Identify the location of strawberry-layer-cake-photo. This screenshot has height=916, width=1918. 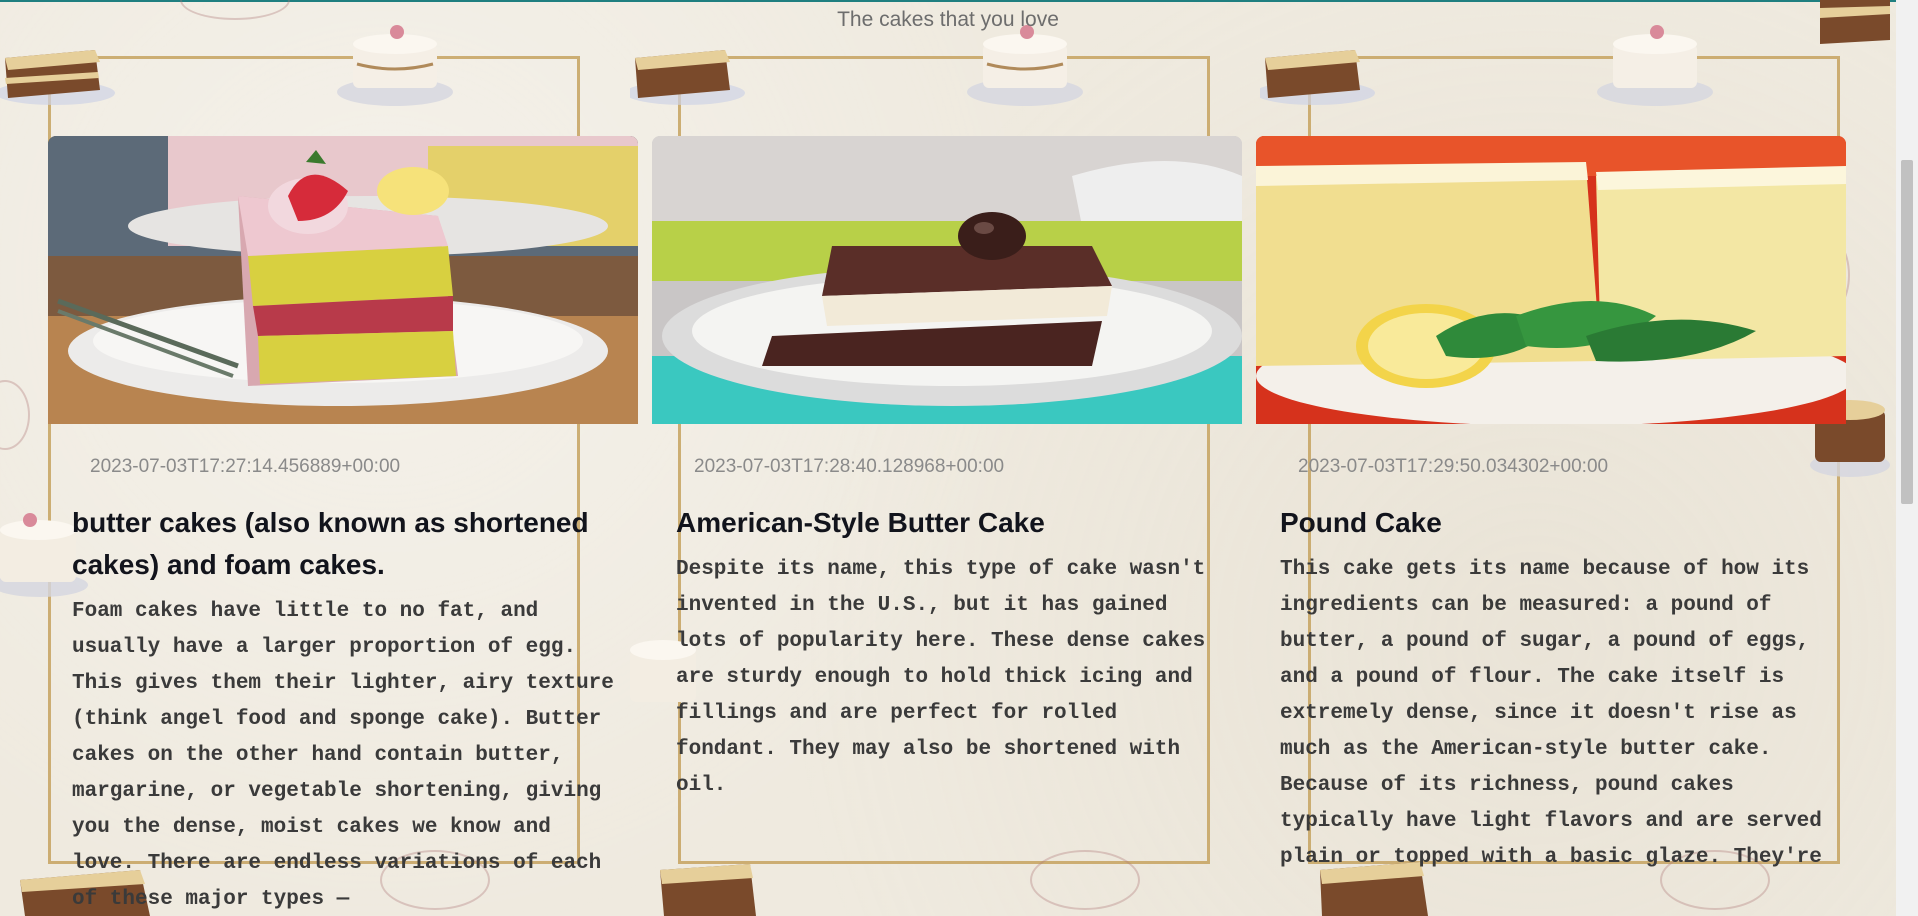
(343, 280).